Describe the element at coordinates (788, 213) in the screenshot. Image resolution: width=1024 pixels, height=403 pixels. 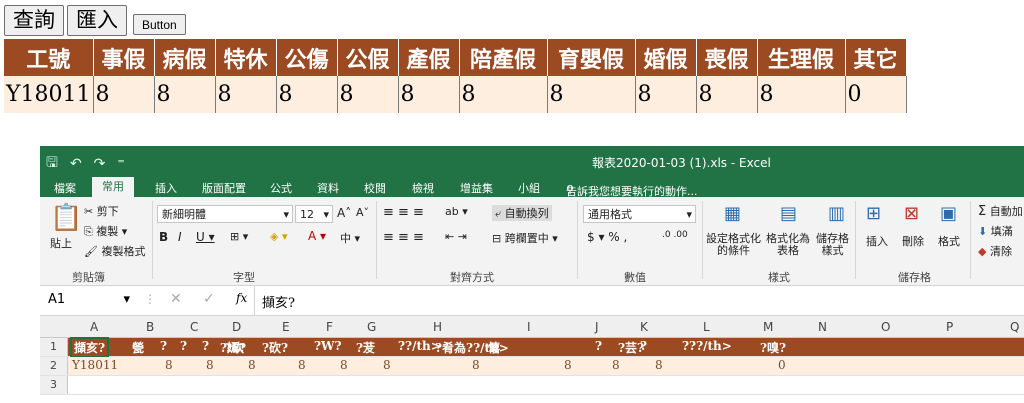
I see `format-table-icon: ▤` at that location.